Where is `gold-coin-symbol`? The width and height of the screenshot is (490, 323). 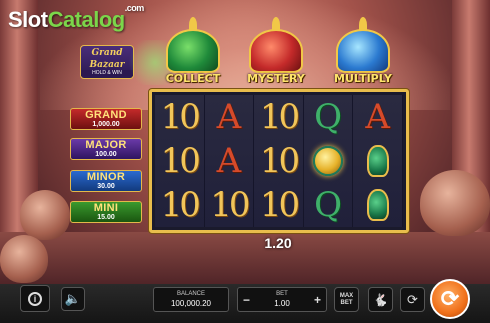
gold-coin-symbol is located at coordinates (328, 161).